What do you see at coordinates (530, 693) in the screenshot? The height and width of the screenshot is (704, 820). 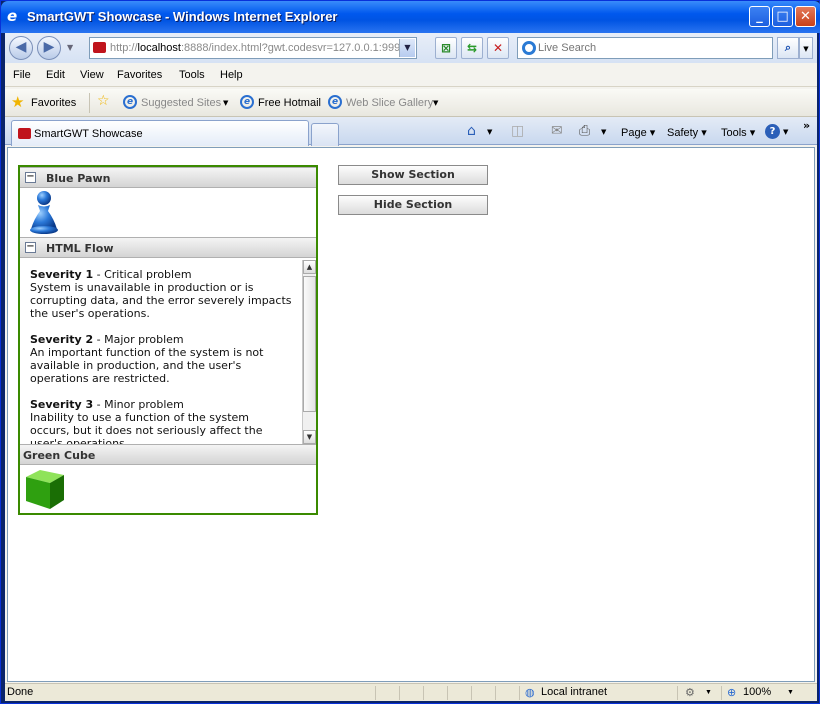 I see `intranet-globe-icon: ◍` at bounding box center [530, 693].